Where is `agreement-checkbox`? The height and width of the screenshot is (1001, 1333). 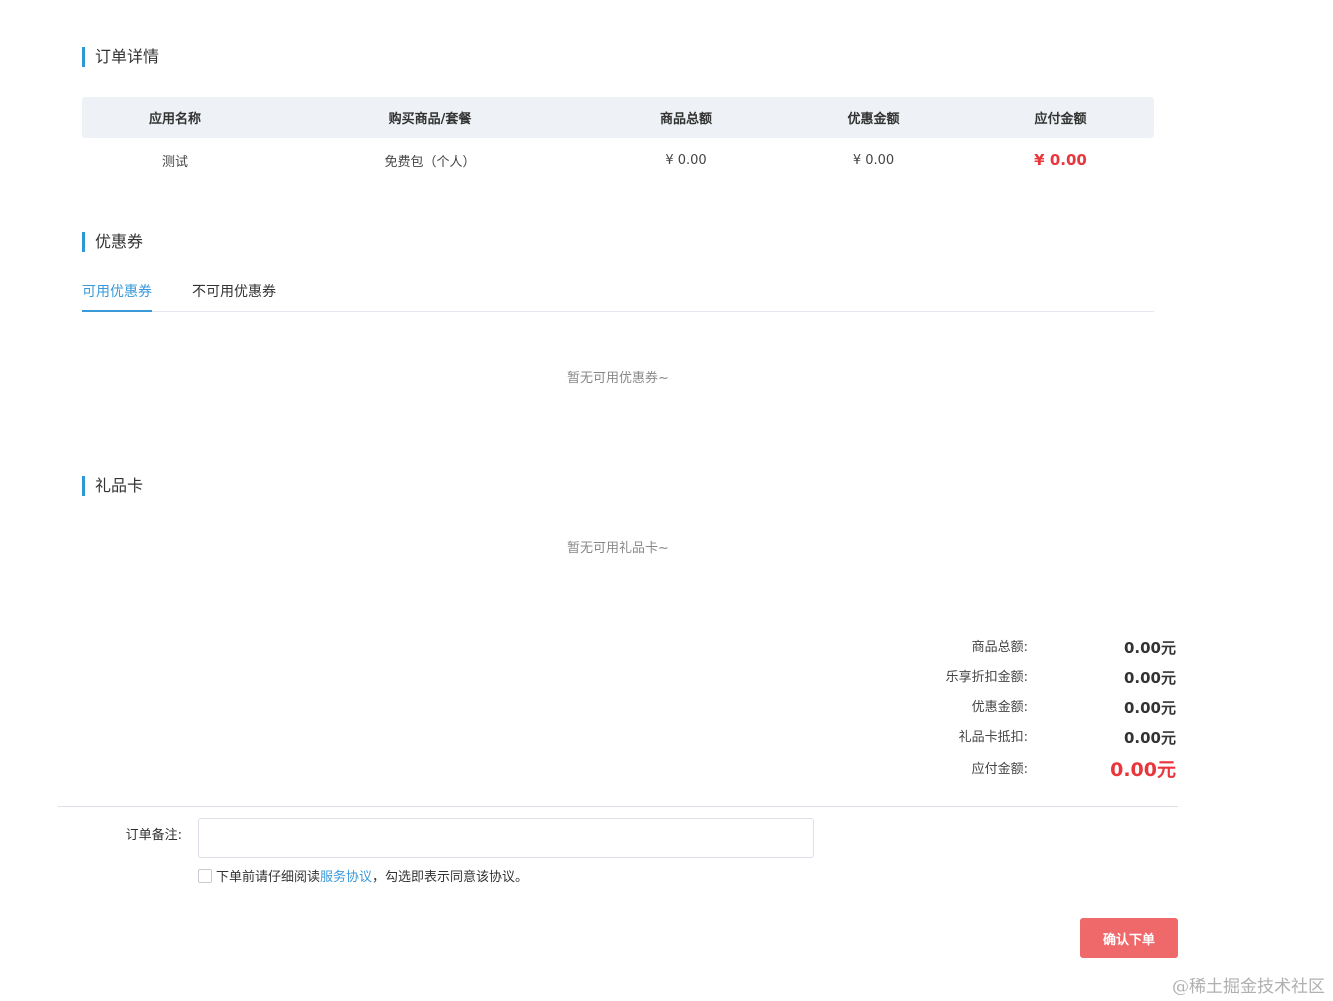
agreement-checkbox is located at coordinates (205, 876).